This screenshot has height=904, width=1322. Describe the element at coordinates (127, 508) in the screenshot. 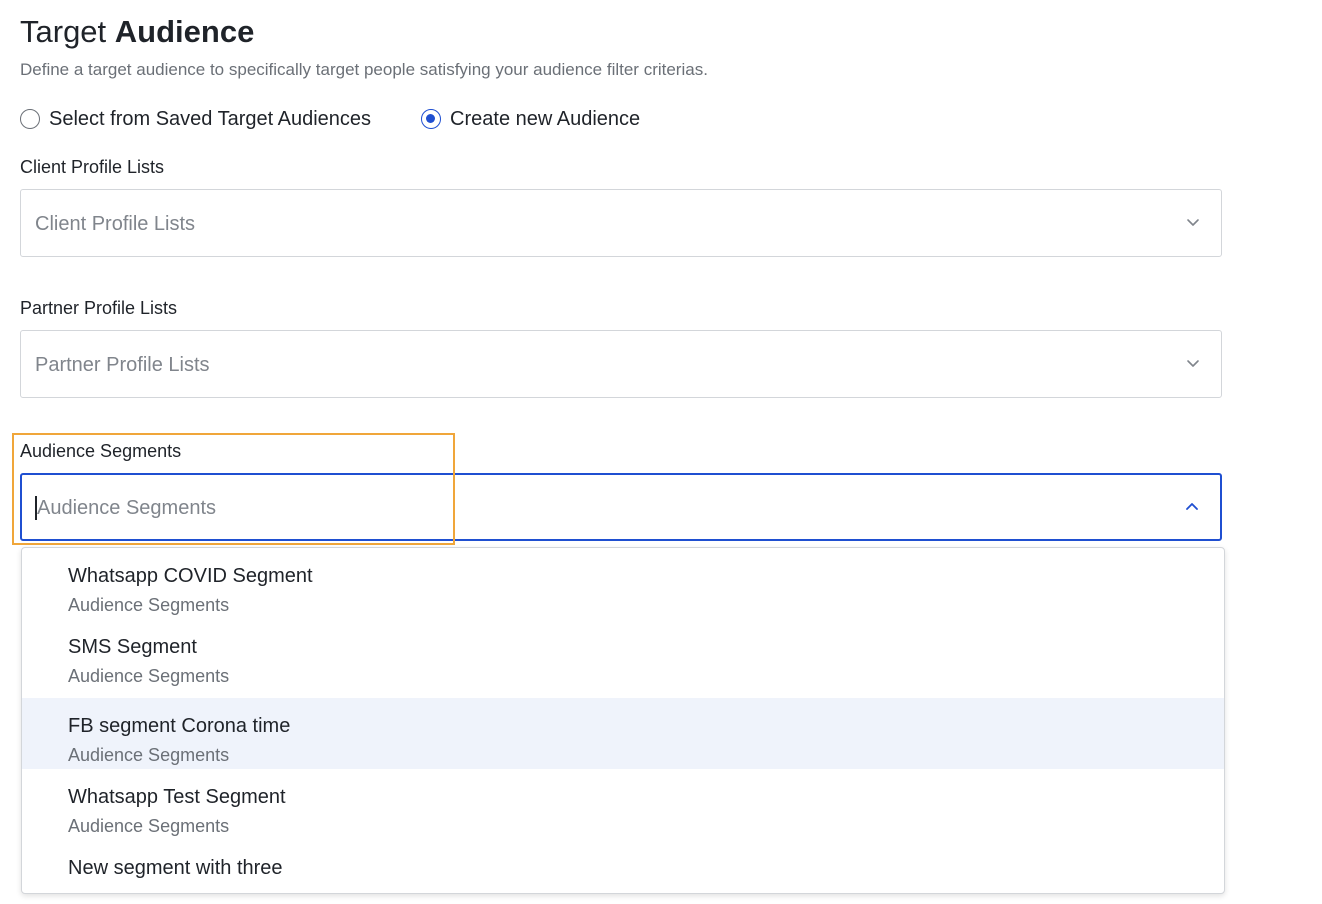

I see `audience-segments-placeholder: Audience Segments` at that location.